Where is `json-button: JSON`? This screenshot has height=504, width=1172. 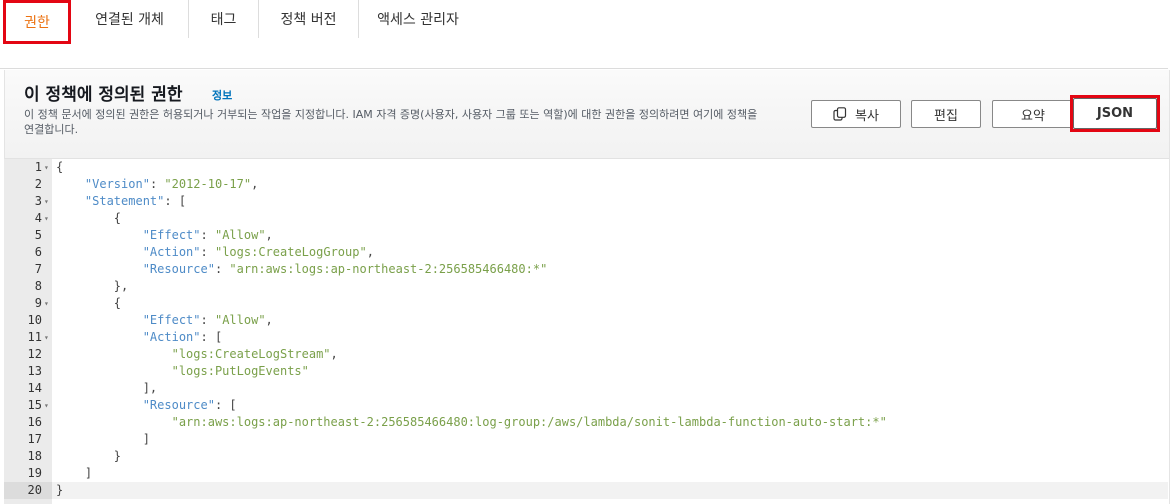
json-button: JSON is located at coordinates (1115, 113).